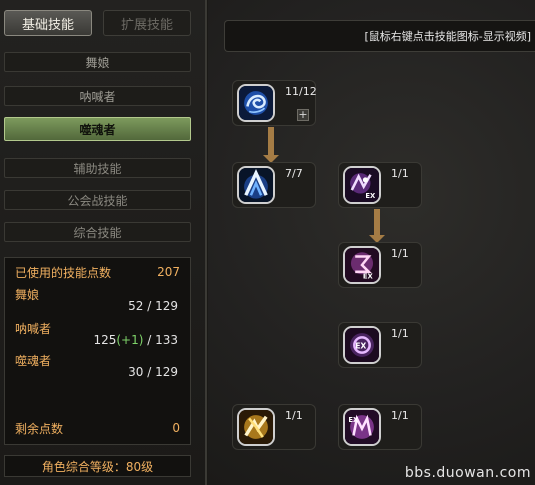 Image resolution: width=535 pixels, height=485 pixels. I want to click on ex-demon-icon: EX, so click(362, 427).